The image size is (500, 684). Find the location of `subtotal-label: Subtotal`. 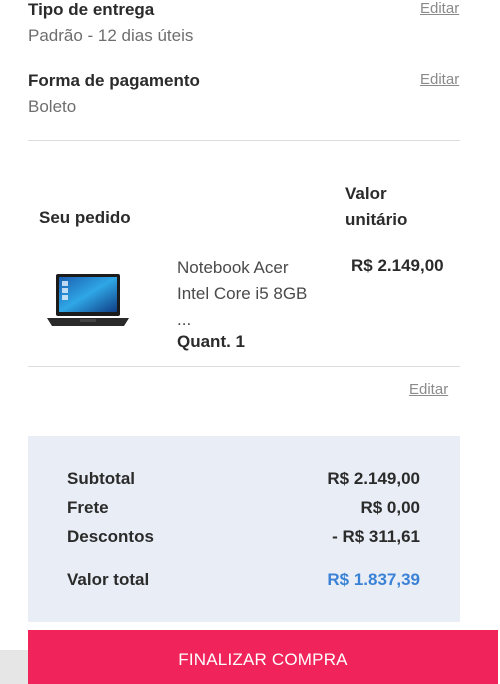

subtotal-label: Subtotal is located at coordinates (101, 478).